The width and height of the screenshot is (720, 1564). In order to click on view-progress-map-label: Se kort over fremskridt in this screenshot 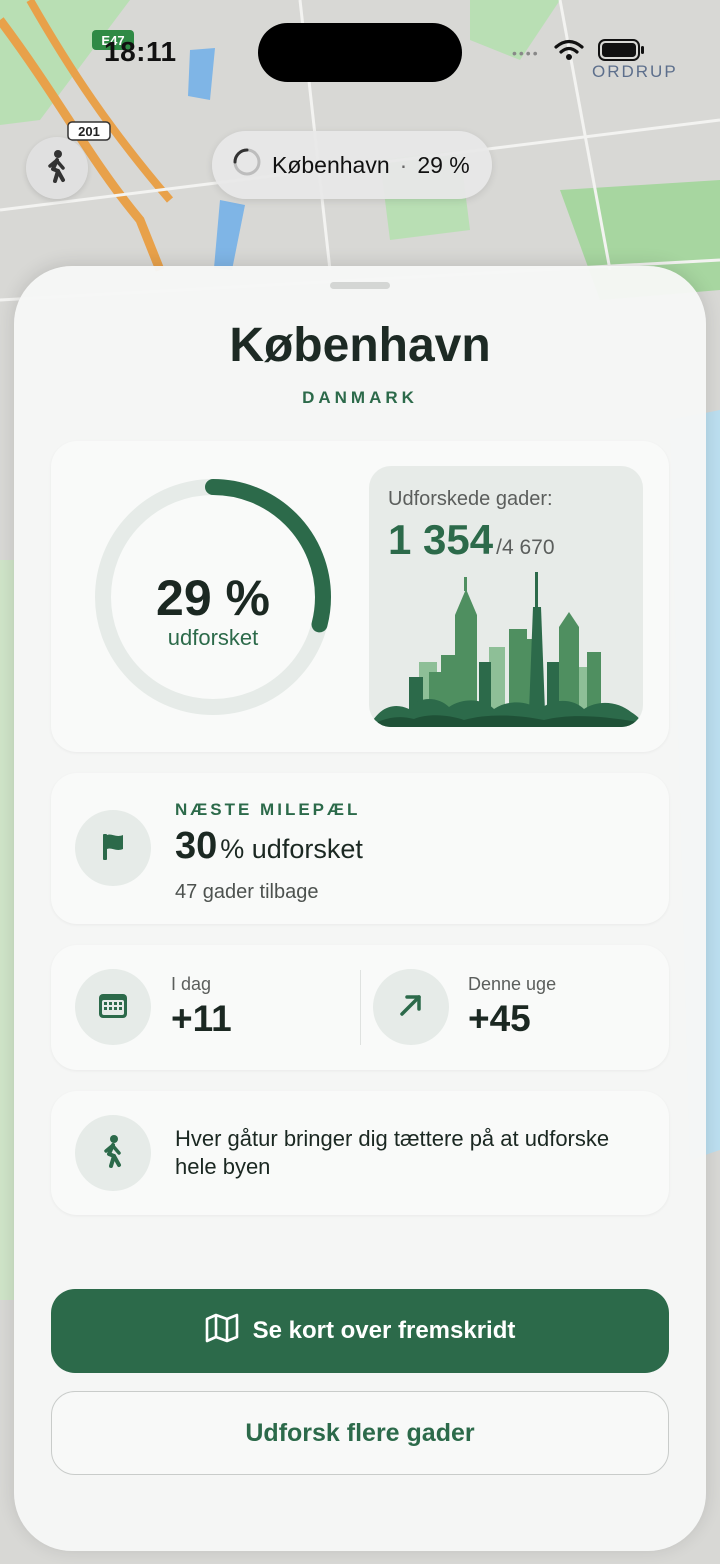, I will do `click(384, 1330)`.